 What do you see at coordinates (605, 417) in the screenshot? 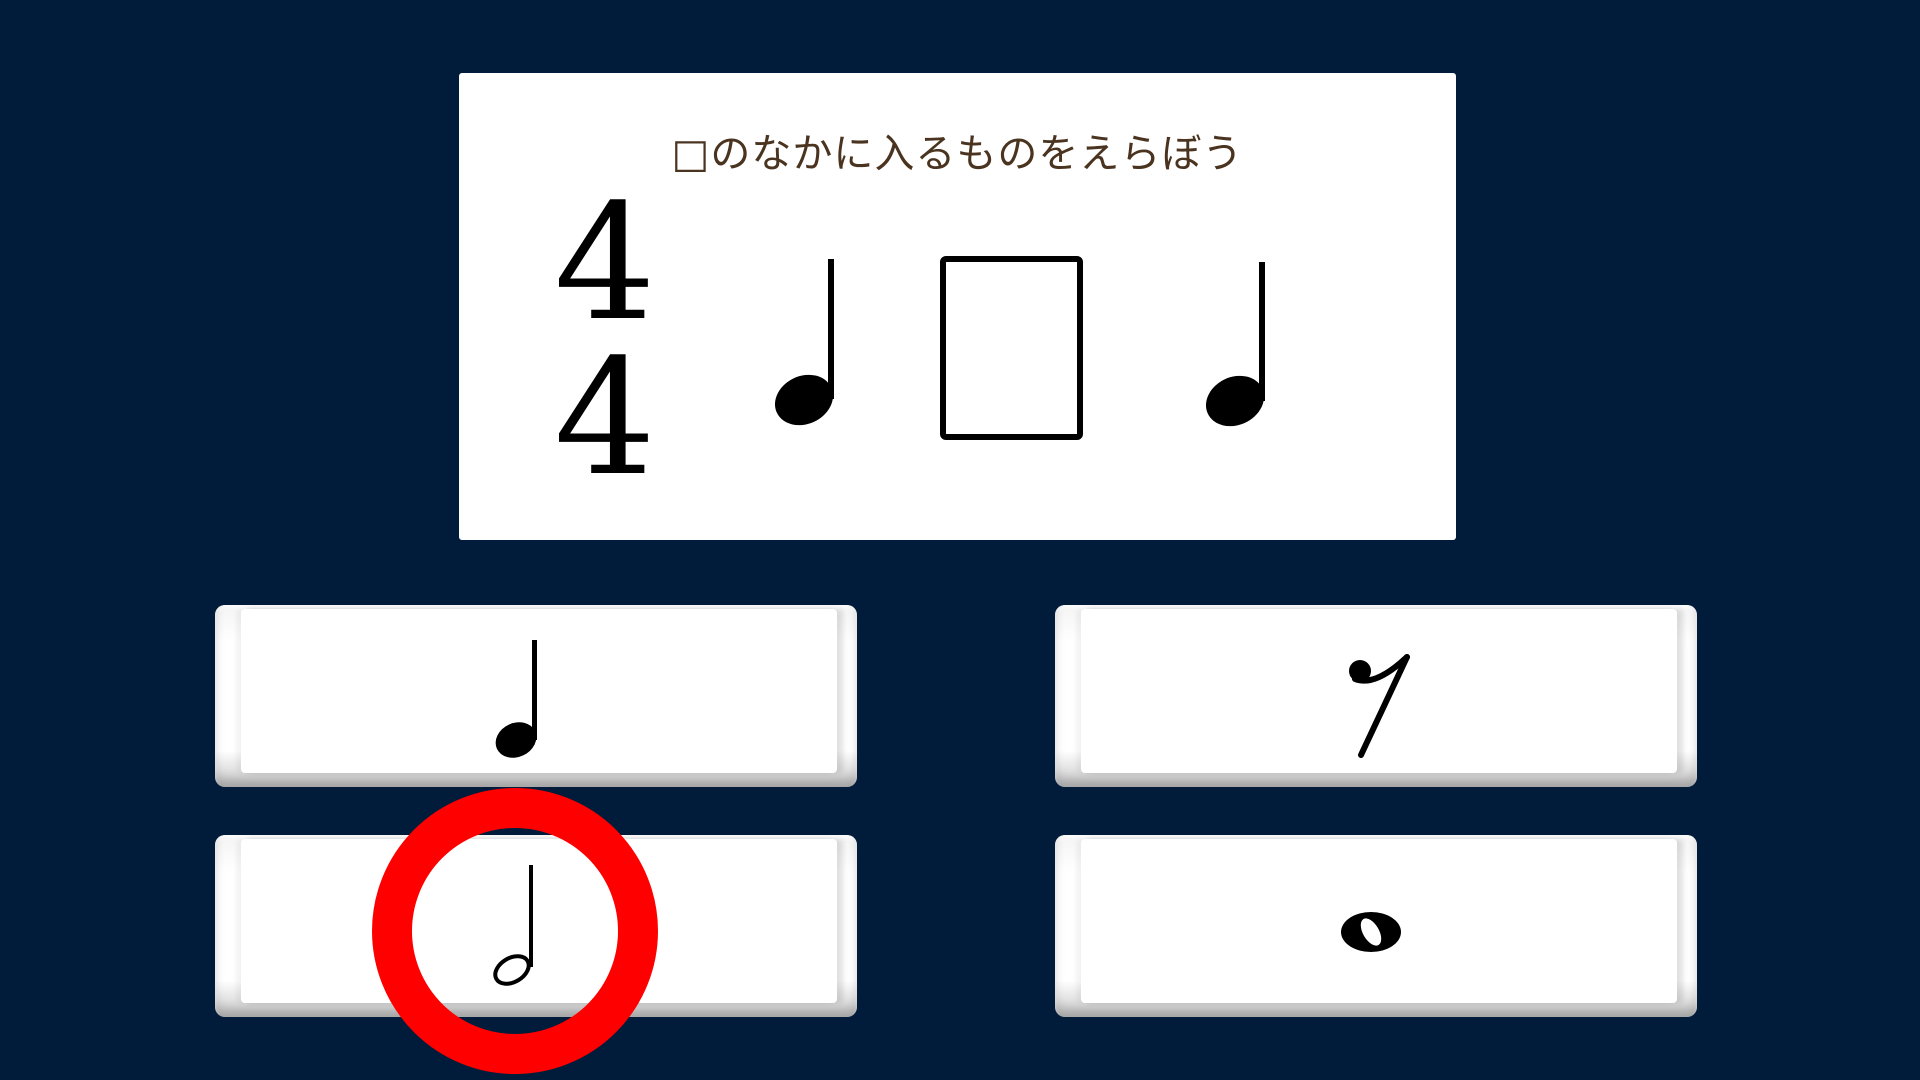
I see `time-signature-bottom: 4` at bounding box center [605, 417].